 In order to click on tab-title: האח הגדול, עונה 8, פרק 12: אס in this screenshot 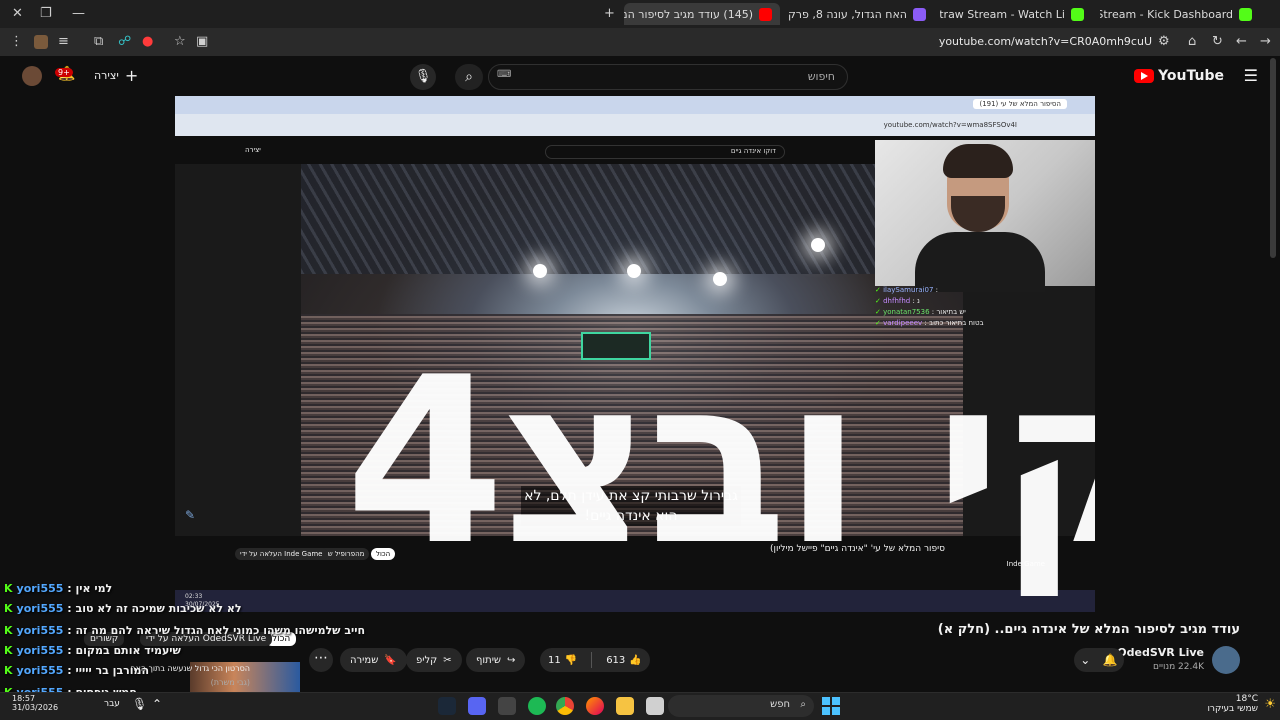, I will do `click(846, 14)`.